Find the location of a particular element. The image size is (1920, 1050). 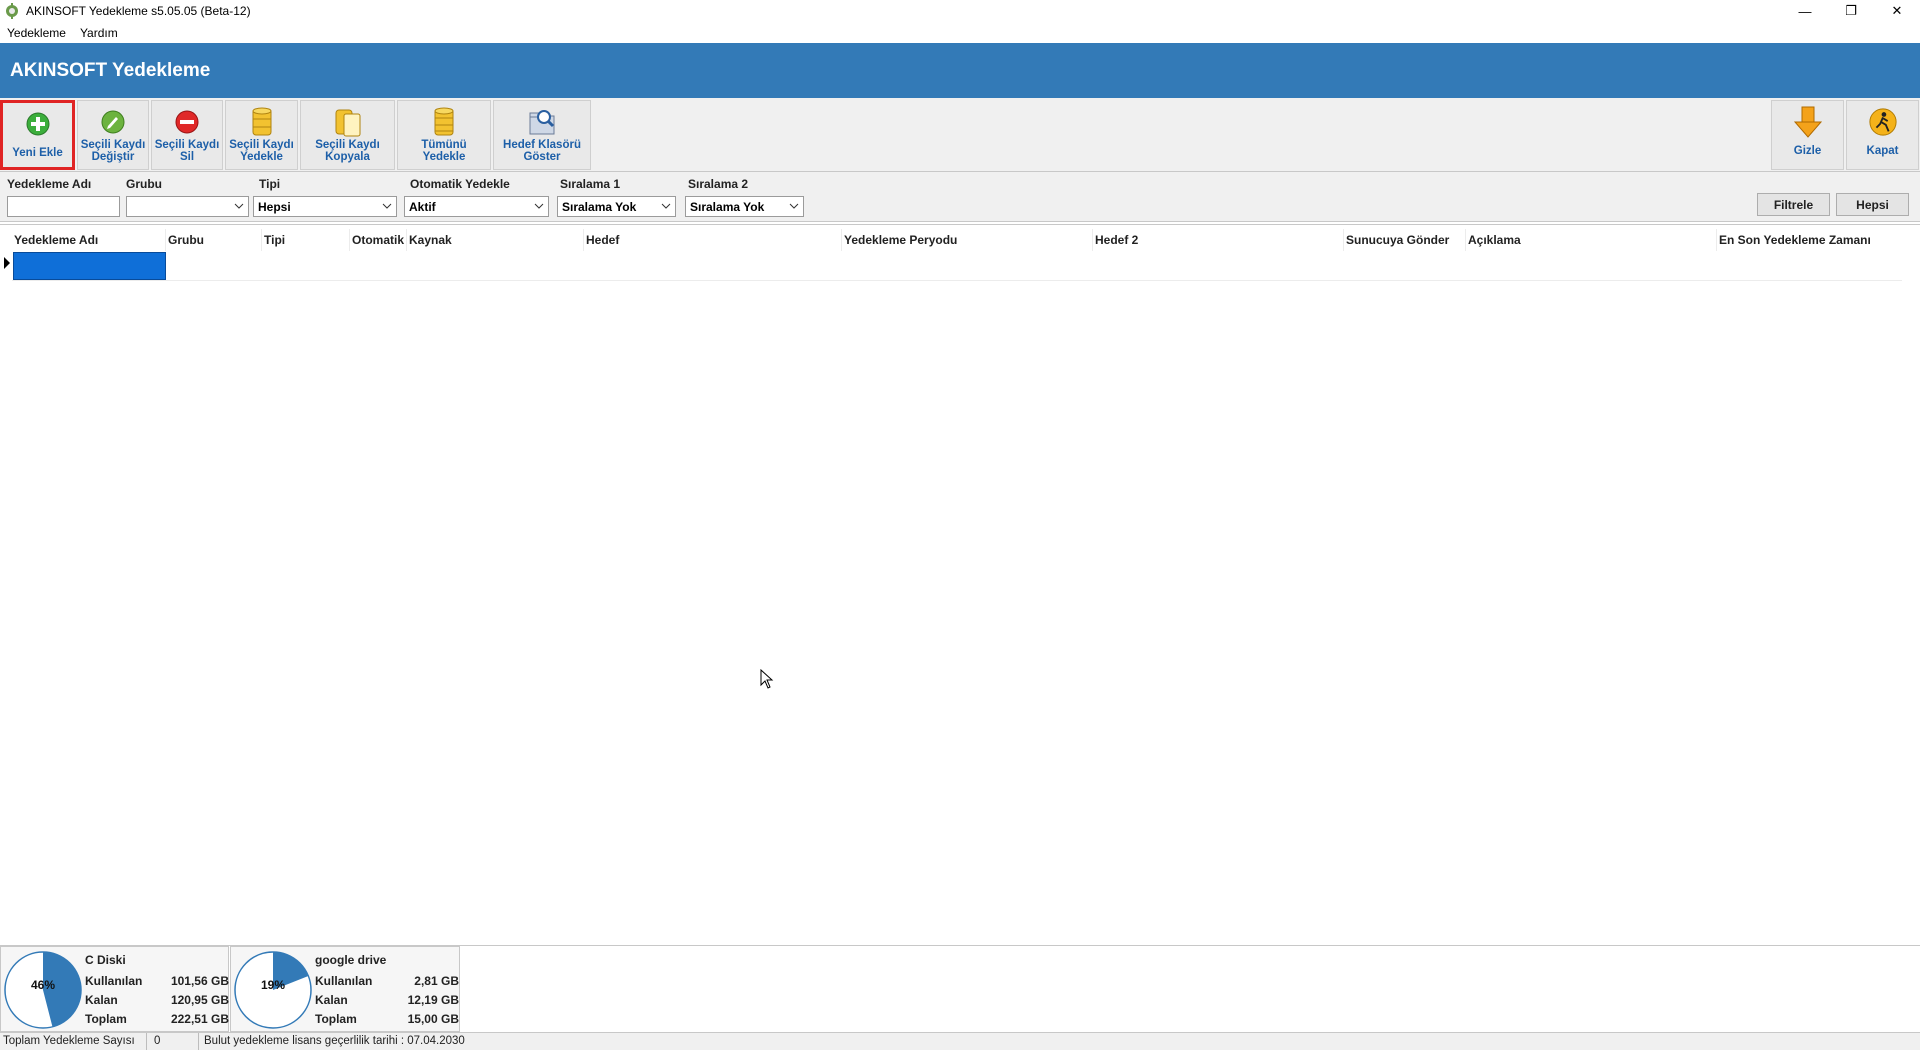

sort2-filter-select: Sıralama Yok is located at coordinates (744, 206).